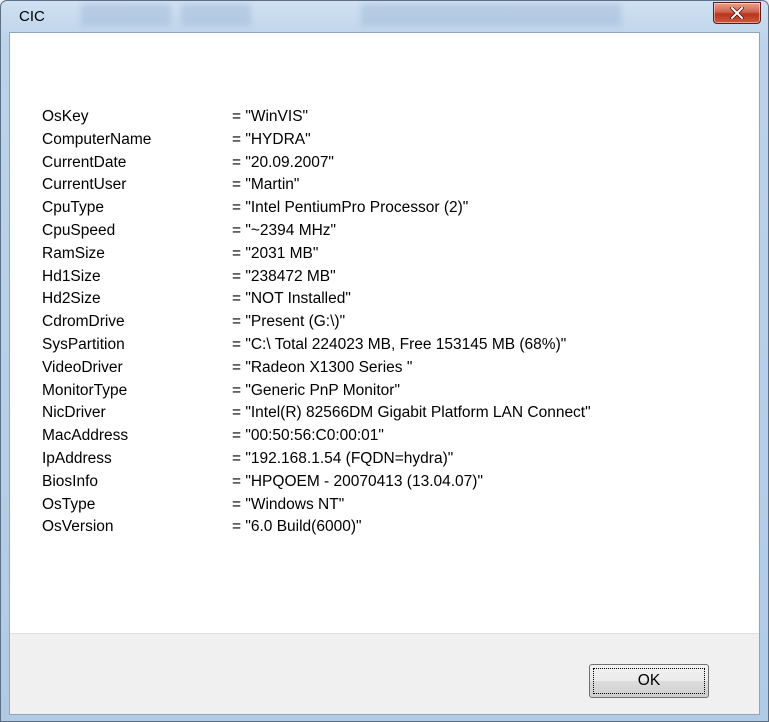  What do you see at coordinates (316, 185) in the screenshot?
I see `info-row: CurrentUser = "Martin"` at bounding box center [316, 185].